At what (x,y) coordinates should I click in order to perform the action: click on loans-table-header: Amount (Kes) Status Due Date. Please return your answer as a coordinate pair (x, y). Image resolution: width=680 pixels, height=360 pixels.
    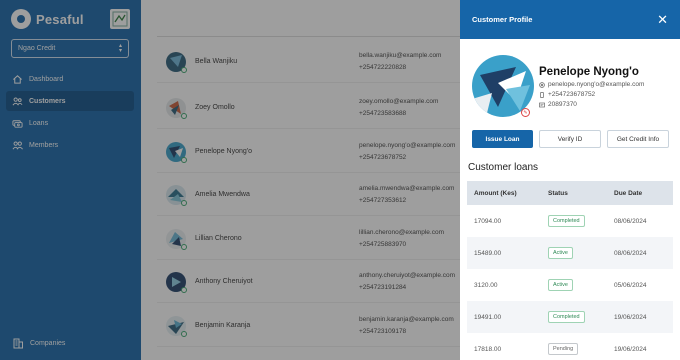
    Looking at the image, I should click on (570, 193).